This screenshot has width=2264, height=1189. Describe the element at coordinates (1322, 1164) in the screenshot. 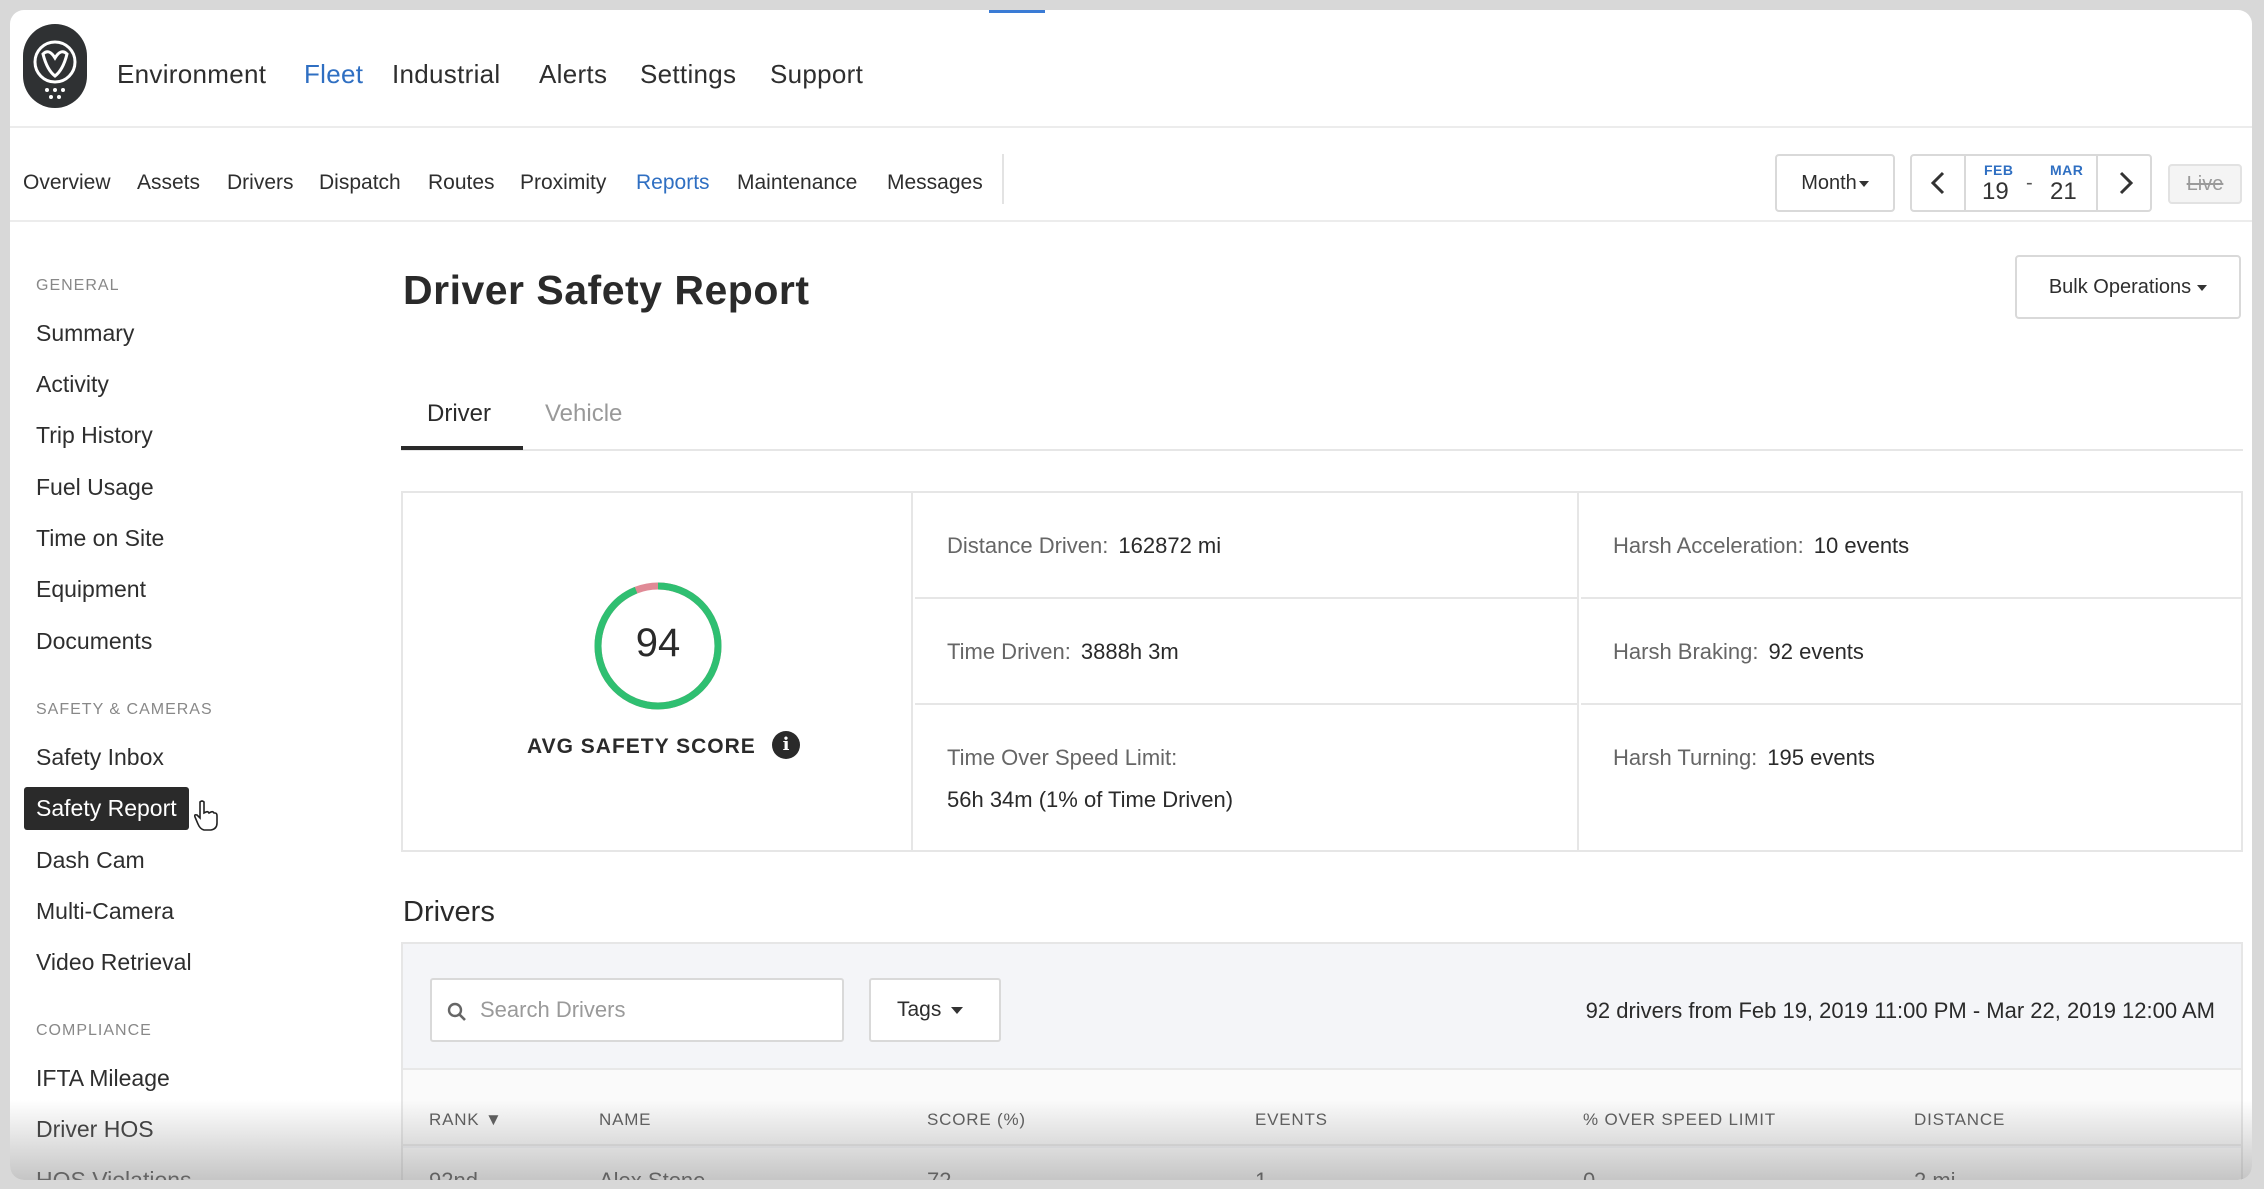

I see `table-row: 92nd Alex Stone 72 1 0 2 mi` at that location.